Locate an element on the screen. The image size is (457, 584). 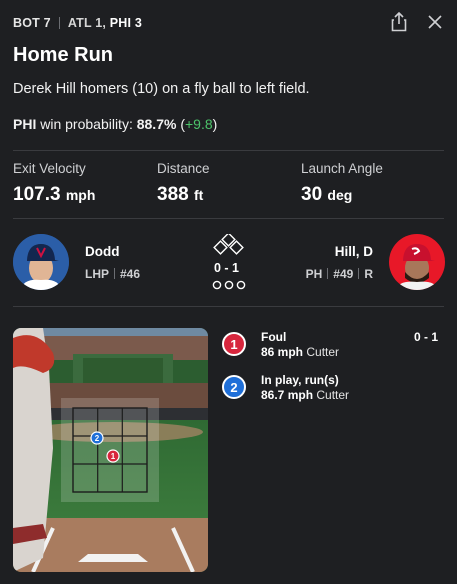
wp-change: (+9.8) is located at coordinates (199, 124).